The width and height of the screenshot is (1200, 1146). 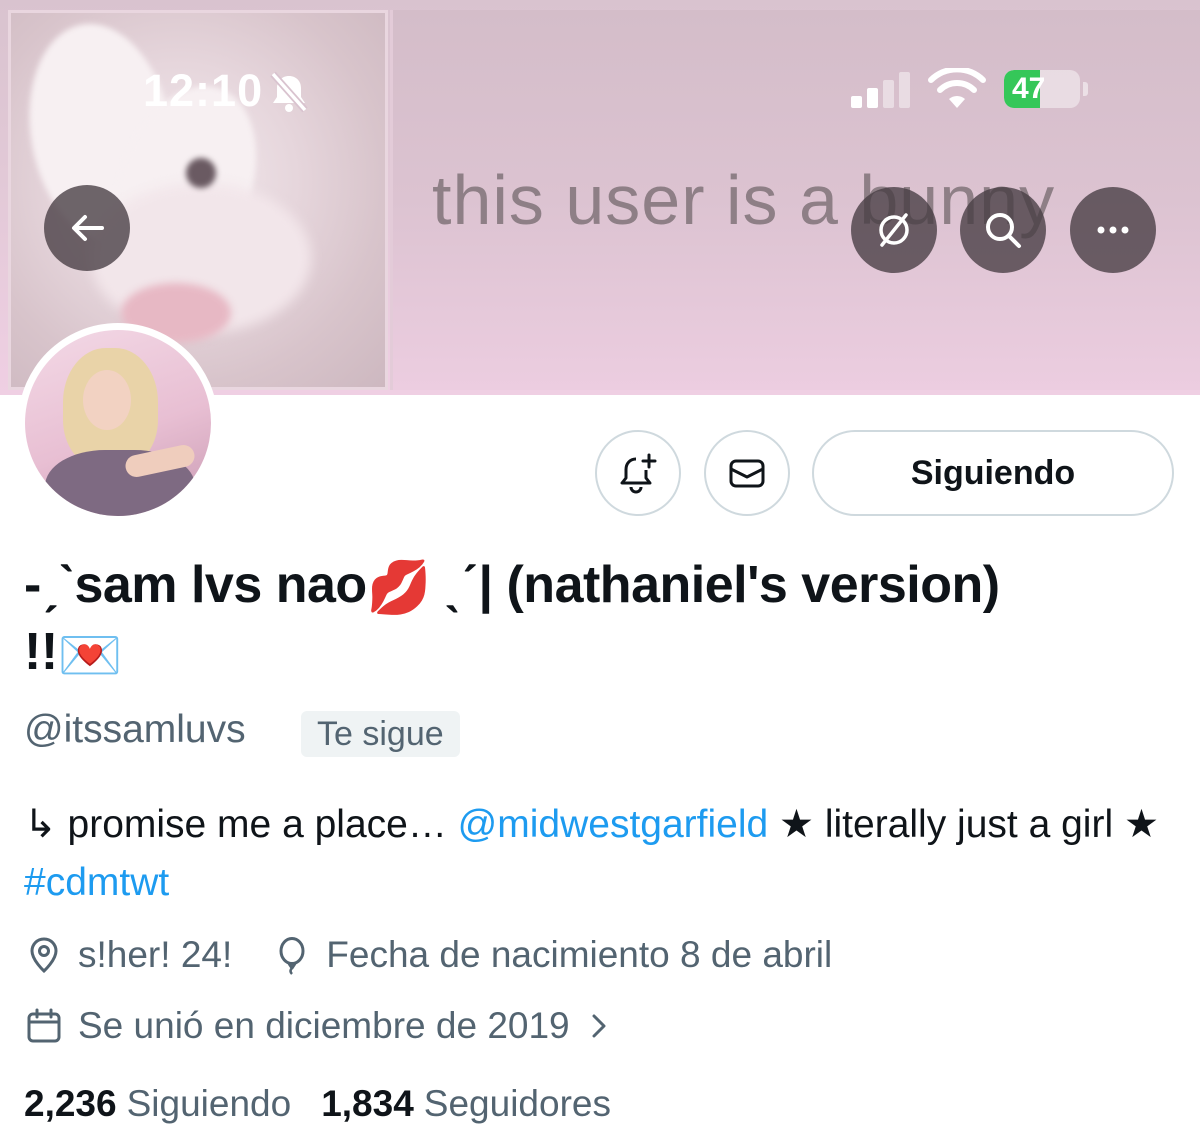 I want to click on chevron-right-icon, so click(x=599, y=1026).